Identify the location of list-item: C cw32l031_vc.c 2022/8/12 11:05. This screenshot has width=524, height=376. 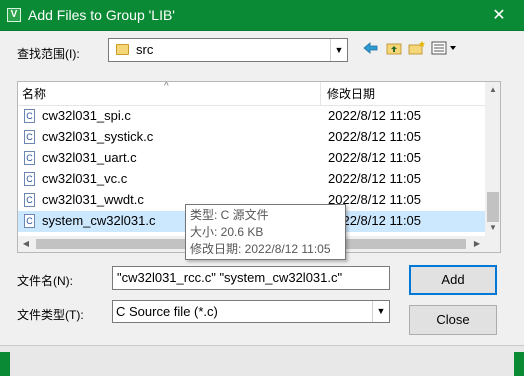
(252, 179).